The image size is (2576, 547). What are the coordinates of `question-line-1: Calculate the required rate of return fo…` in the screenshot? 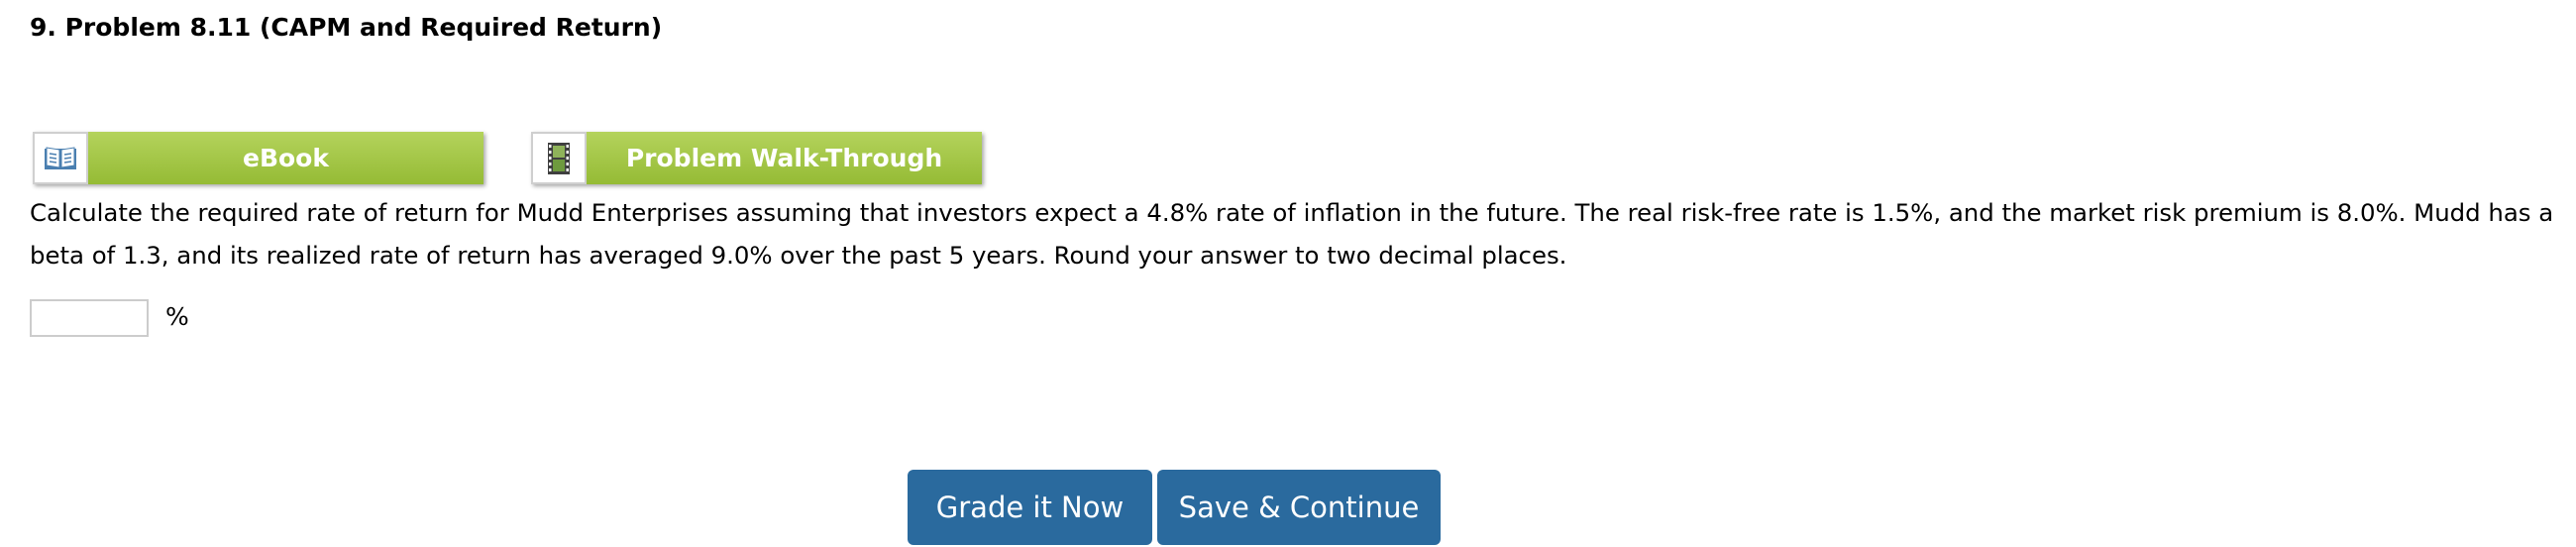 It's located at (1292, 212).